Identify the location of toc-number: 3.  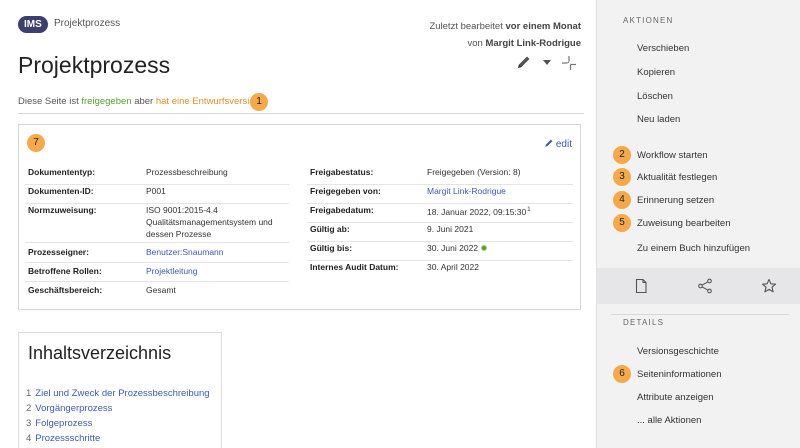
(29, 423).